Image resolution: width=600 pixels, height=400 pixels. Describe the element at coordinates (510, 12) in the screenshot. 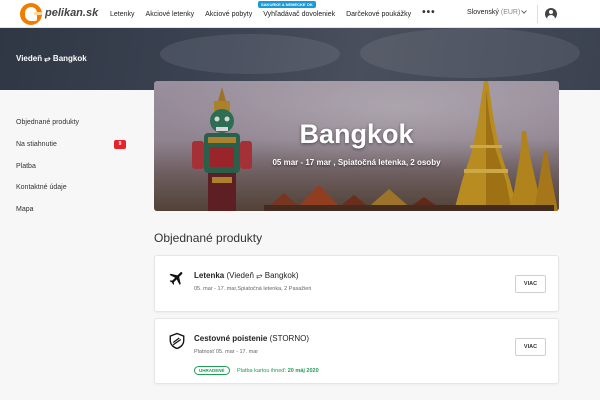

I see `currency-label: (EUR)` at that location.